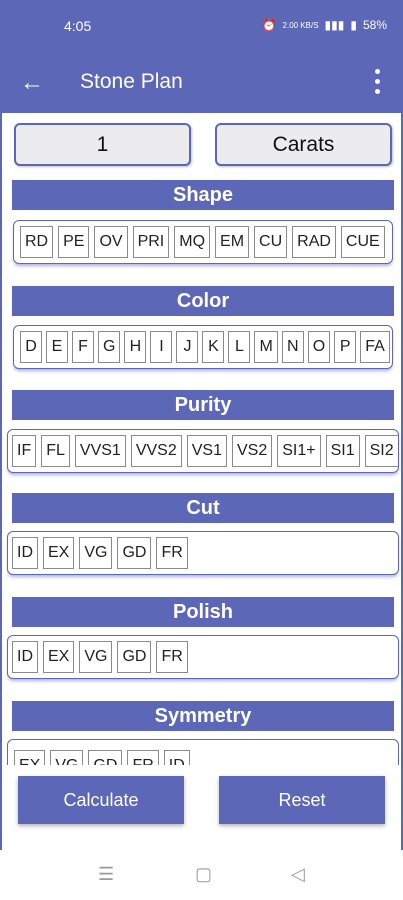  I want to click on shape-option: PE, so click(74, 242).